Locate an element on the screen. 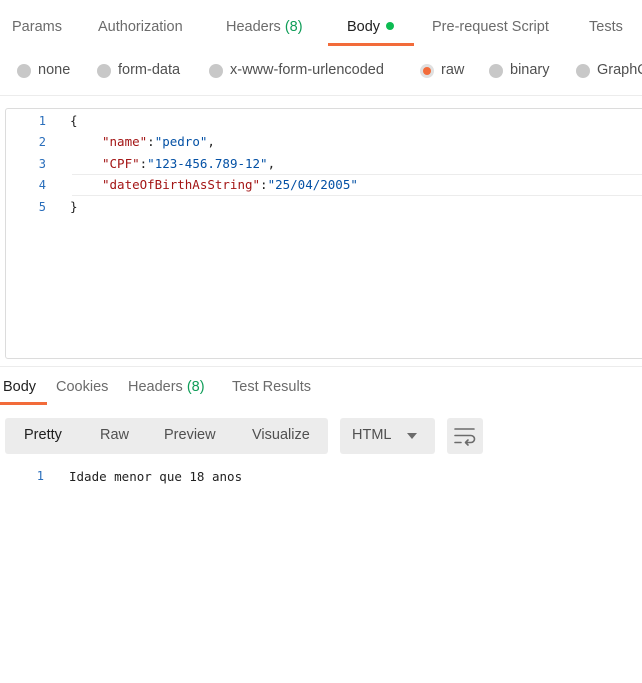  tab-authorization: Authorization is located at coordinates (140, 27).